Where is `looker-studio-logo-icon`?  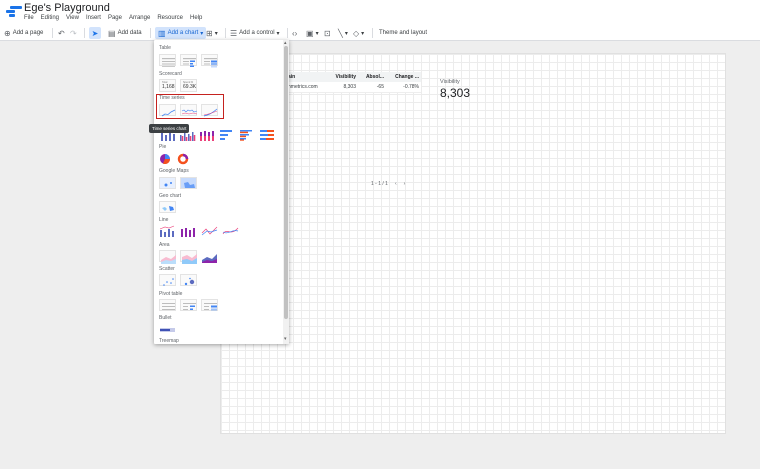
looker-studio-logo-icon is located at coordinates (14, 12).